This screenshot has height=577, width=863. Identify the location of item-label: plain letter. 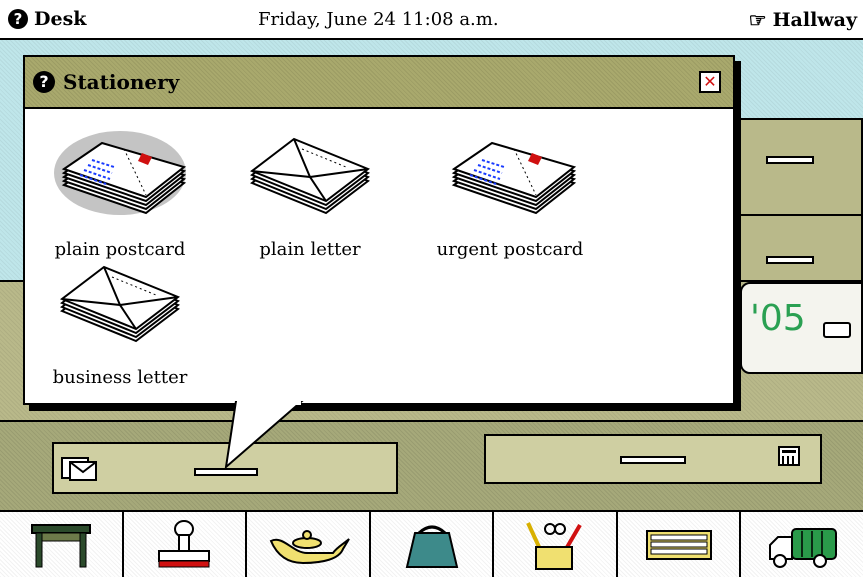
(310, 249).